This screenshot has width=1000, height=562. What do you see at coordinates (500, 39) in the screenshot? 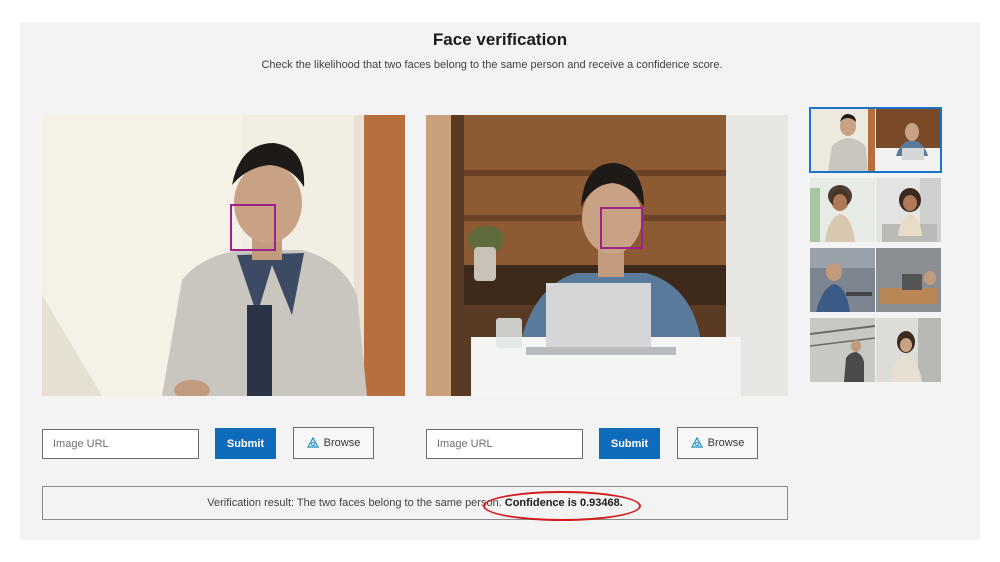
I see `page-title: Face verification` at bounding box center [500, 39].